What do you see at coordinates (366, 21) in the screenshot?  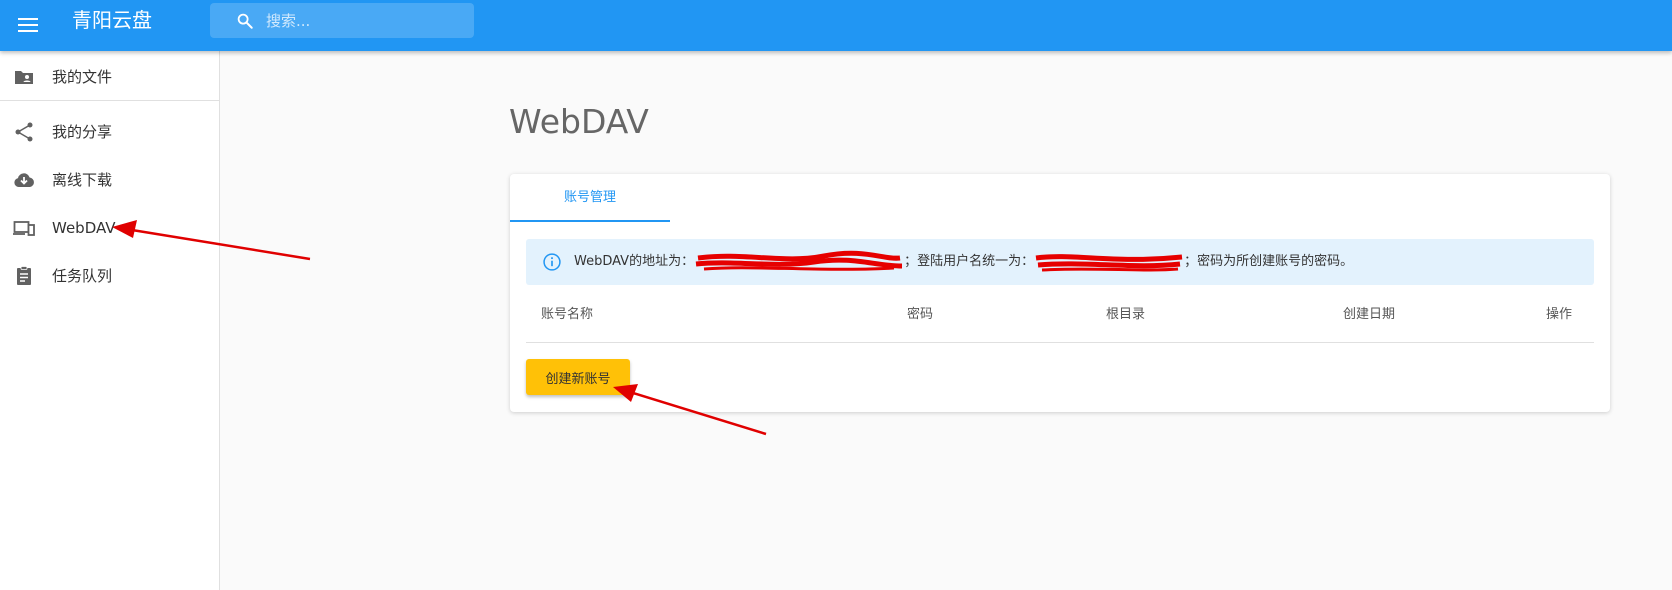 I see `search-input` at bounding box center [366, 21].